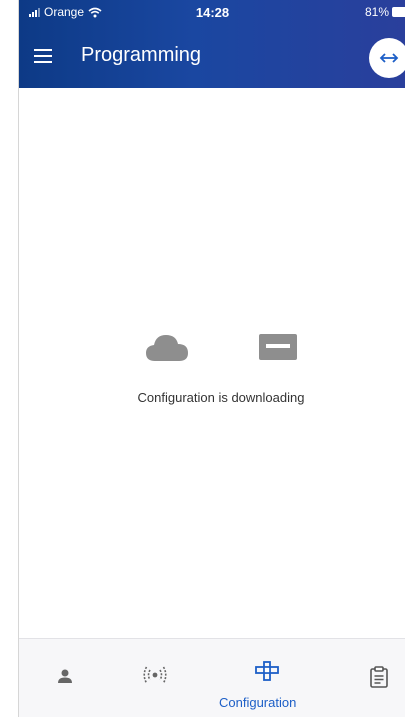 The width and height of the screenshot is (405, 717). I want to click on nav-item-radar, so click(155, 678).